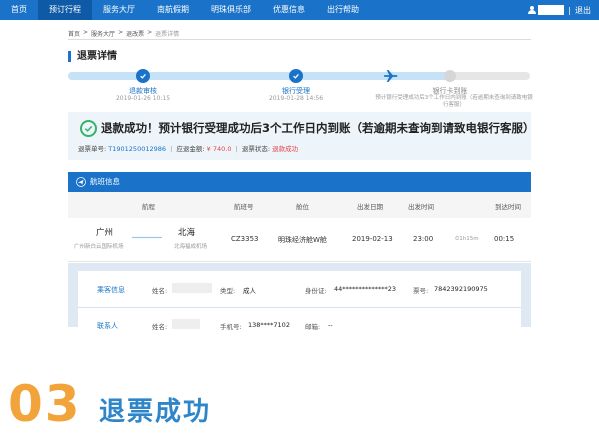  I want to click on user-area: | 退出, so click(563, 10).